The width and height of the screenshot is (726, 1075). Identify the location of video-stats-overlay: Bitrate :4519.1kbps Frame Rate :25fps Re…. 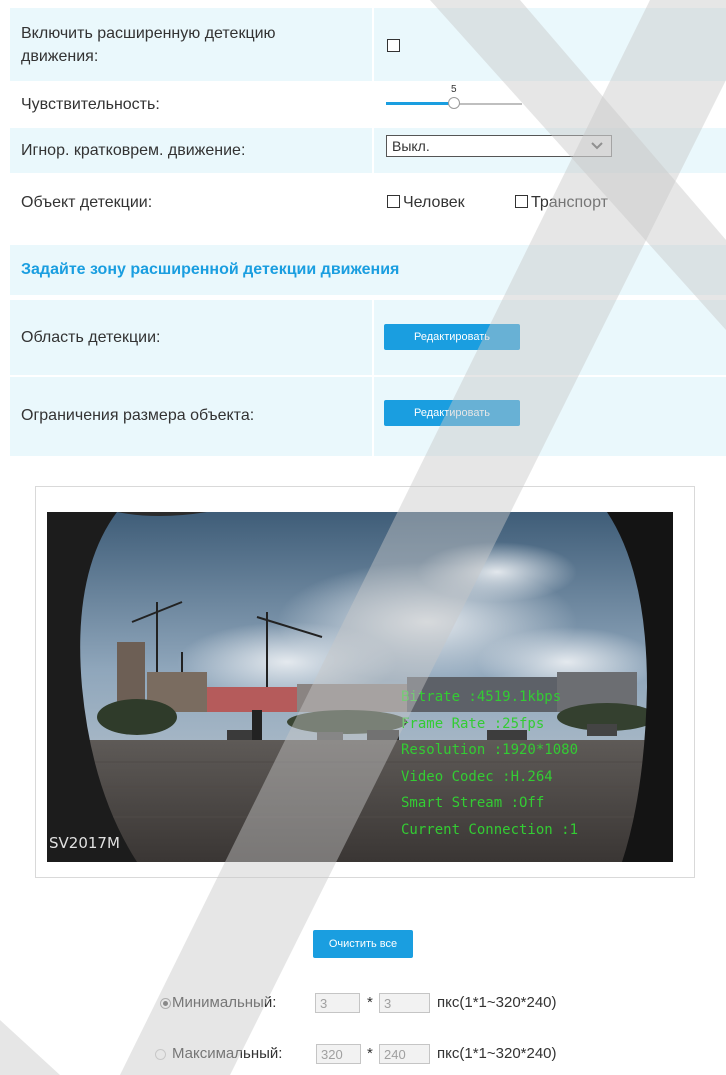
(489, 763).